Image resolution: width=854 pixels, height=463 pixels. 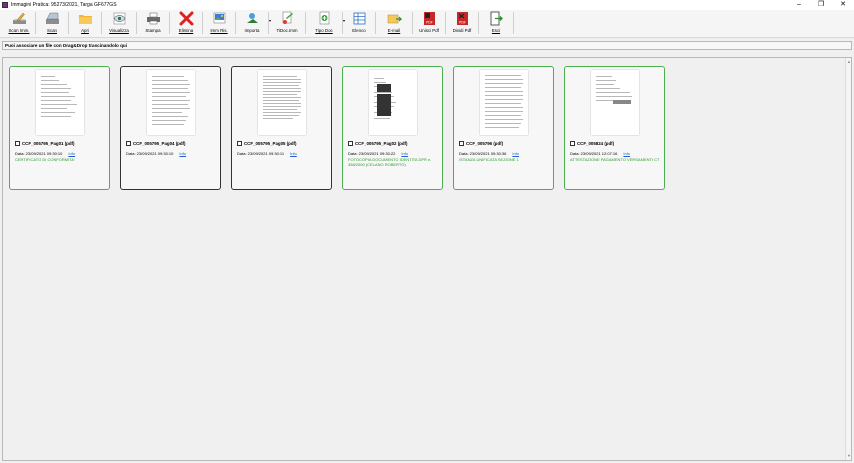 I want to click on eye-icon, so click(x=119, y=18).